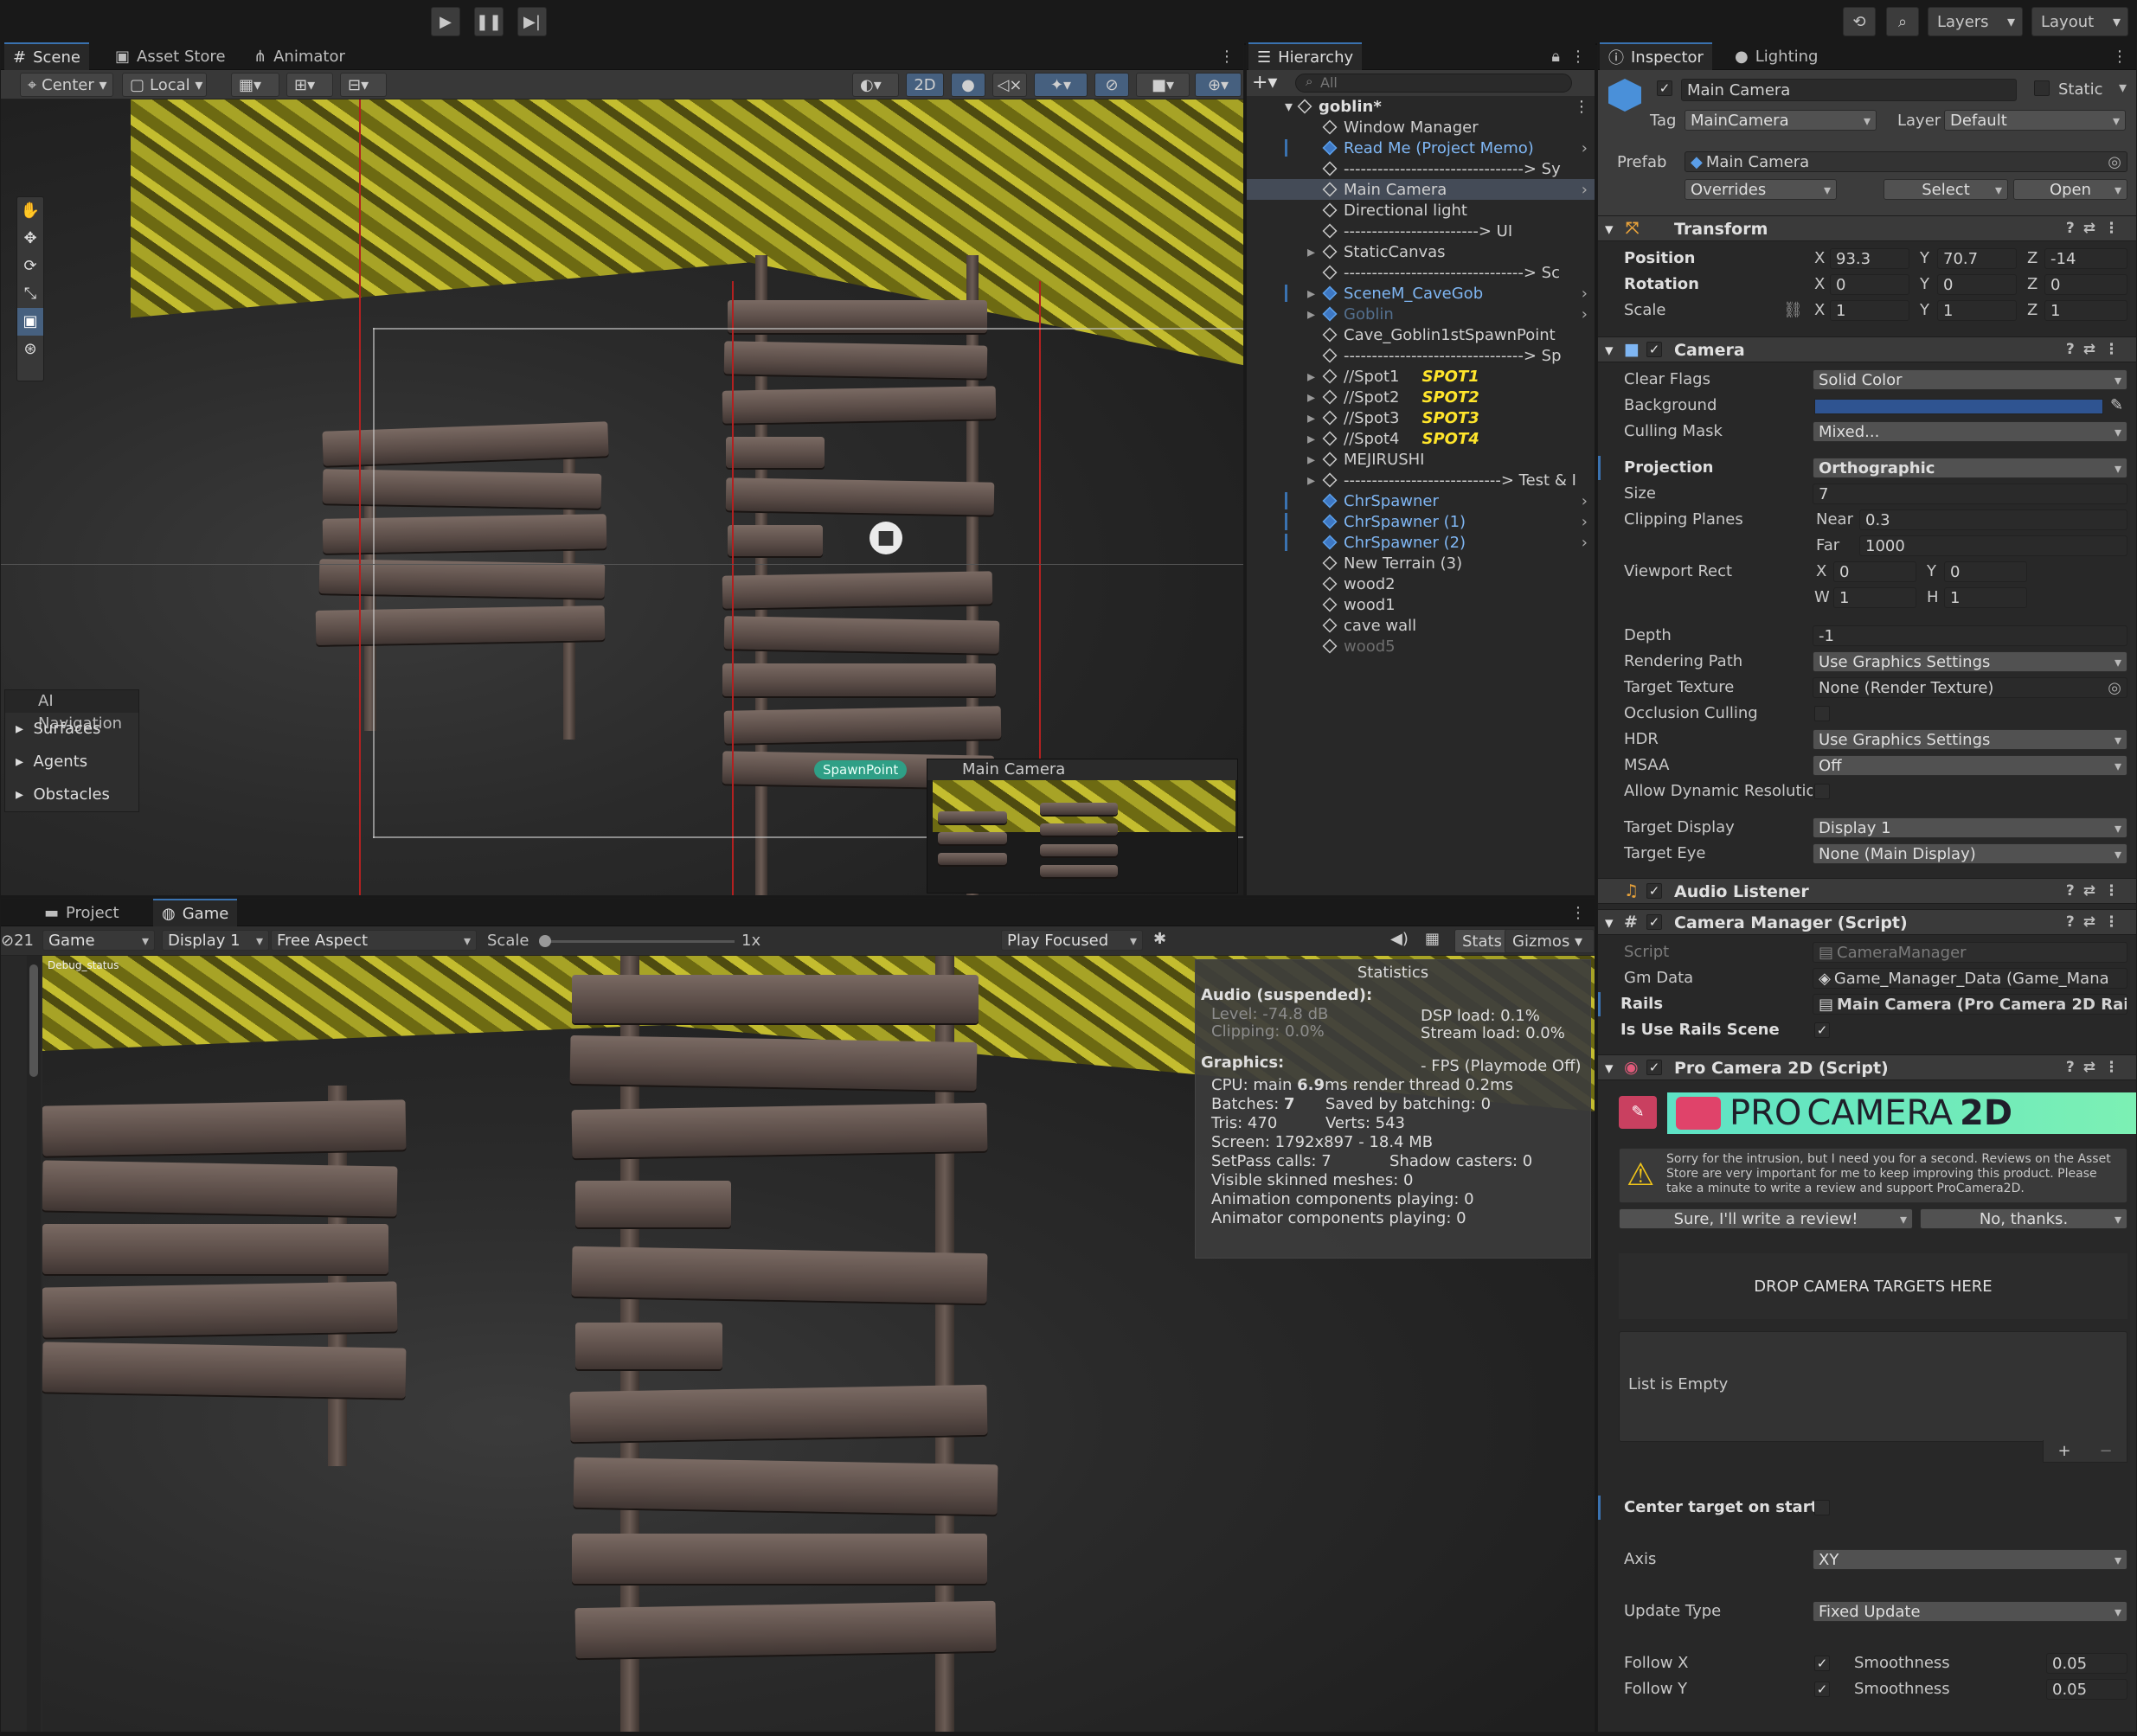 This screenshot has width=2137, height=1736. What do you see at coordinates (1970, 853) in the screenshot?
I see `target-eye-dropdown: None (Main Display)` at bounding box center [1970, 853].